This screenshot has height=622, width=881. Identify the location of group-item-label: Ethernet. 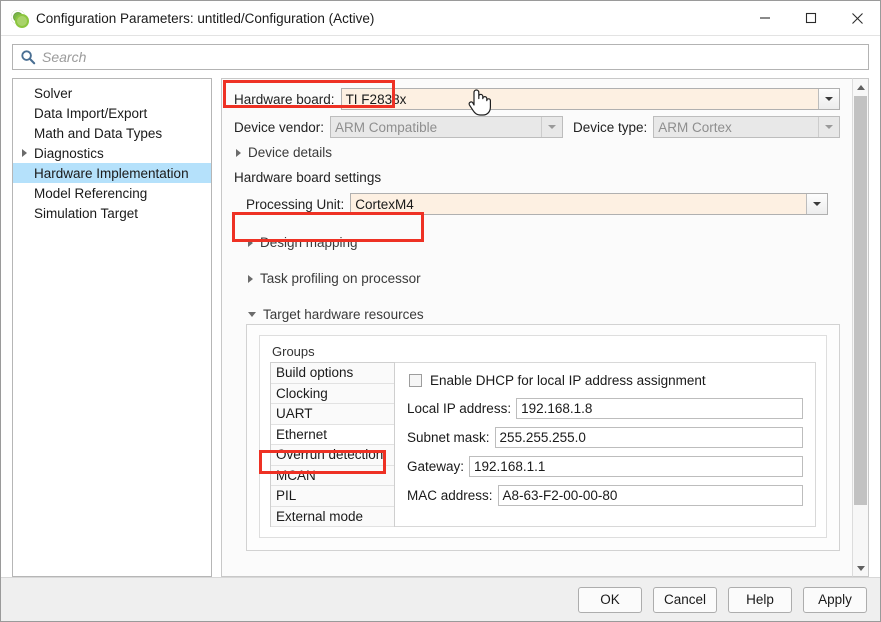
(302, 434).